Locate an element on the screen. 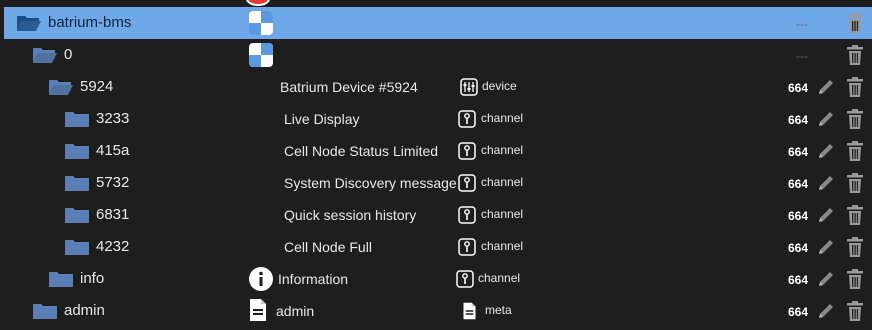 The image size is (872, 330). tree-item-name: batrium-bms is located at coordinates (89, 22).